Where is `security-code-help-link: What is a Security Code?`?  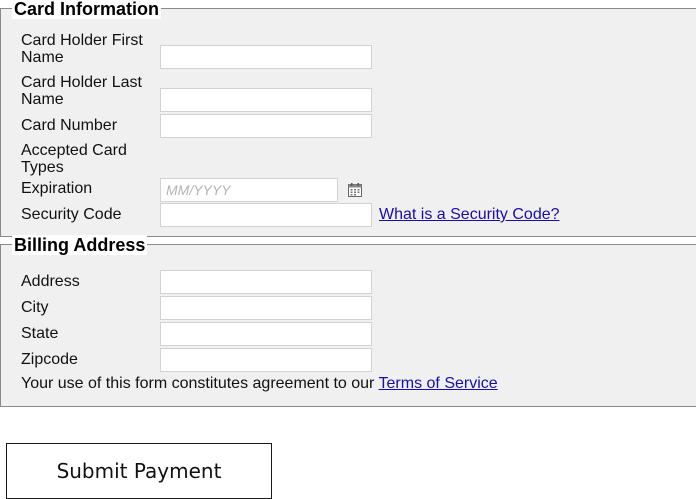
security-code-help-link: What is a Security Code? is located at coordinates (469, 214).